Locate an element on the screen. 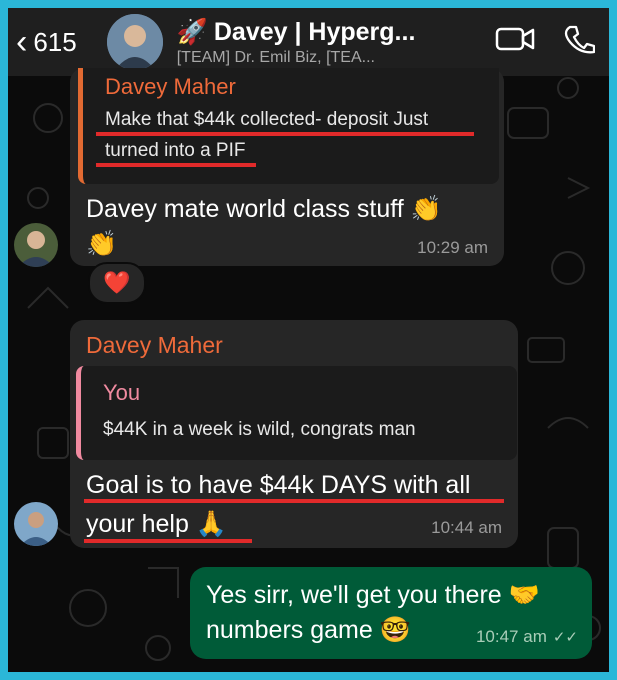 Image resolution: width=617 pixels, height=680 pixels. rocket-icon: 🚀 is located at coordinates (192, 31).